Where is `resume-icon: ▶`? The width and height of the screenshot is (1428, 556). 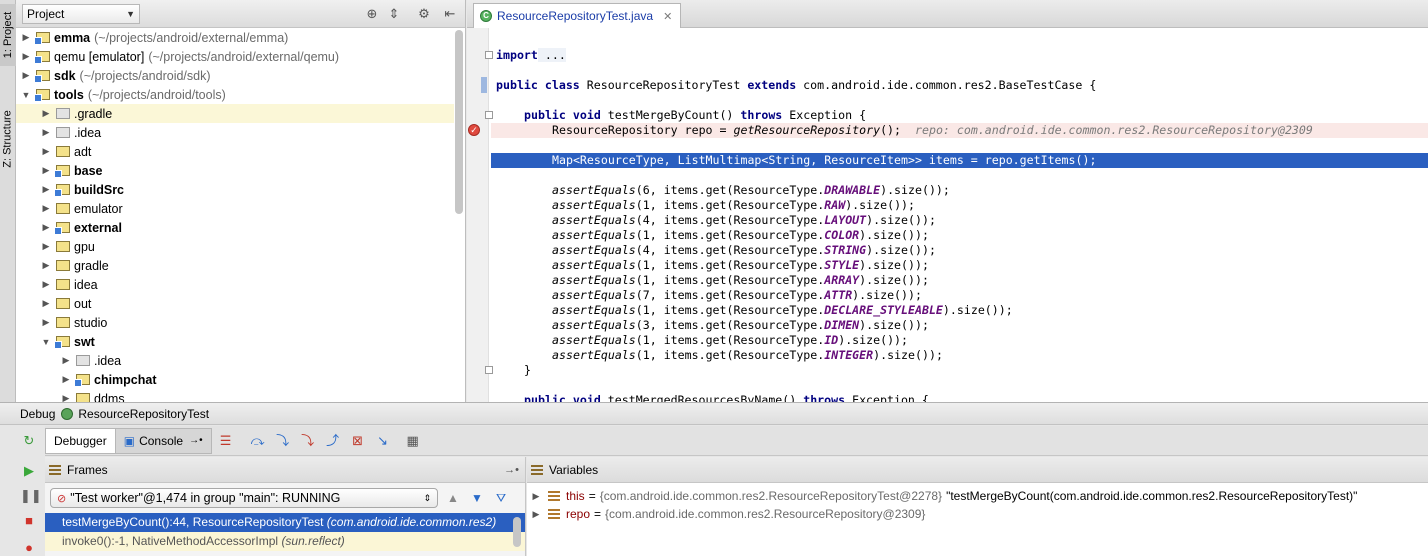
resume-icon: ▶ is located at coordinates (29, 471).